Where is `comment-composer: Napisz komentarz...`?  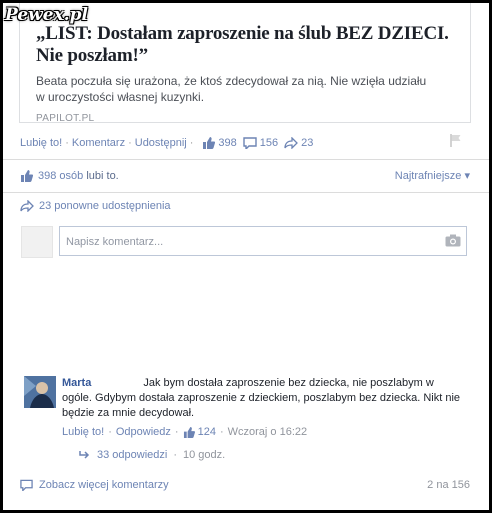 comment-composer: Napisz komentarz... is located at coordinates (245, 242).